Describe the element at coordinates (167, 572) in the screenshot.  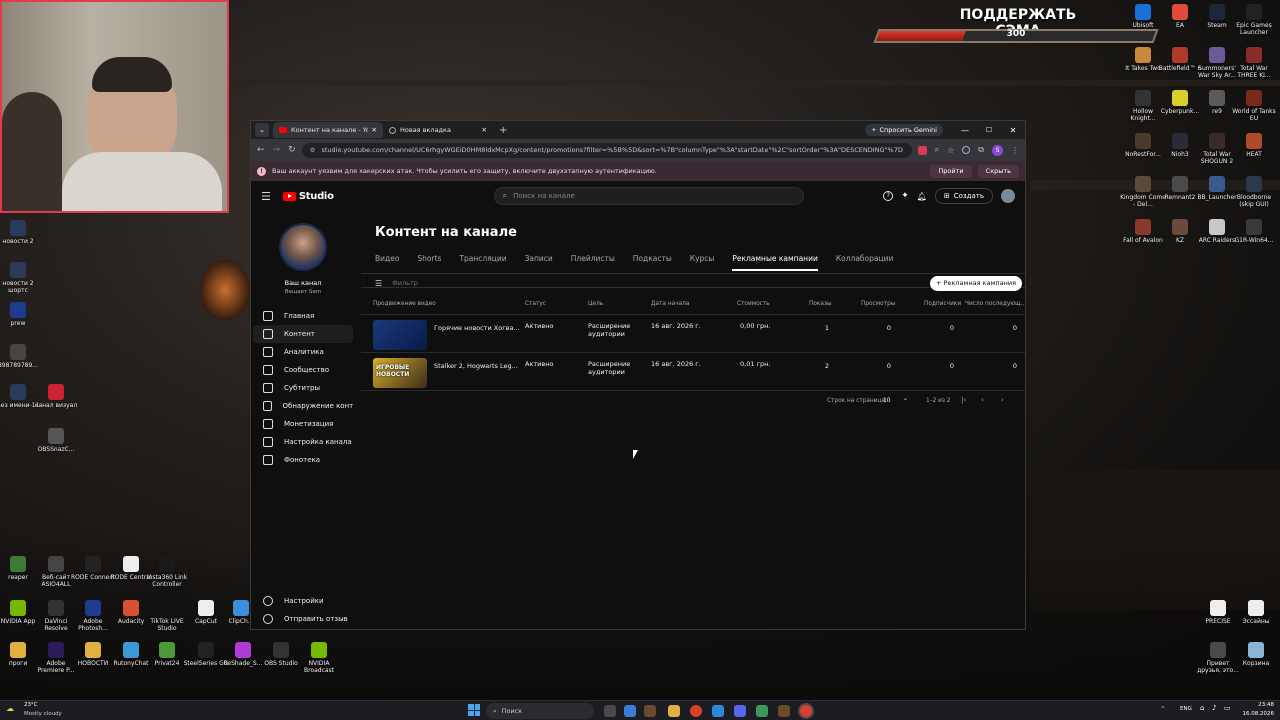
I see `desktop-icon: Insta360 Link Controller` at that location.